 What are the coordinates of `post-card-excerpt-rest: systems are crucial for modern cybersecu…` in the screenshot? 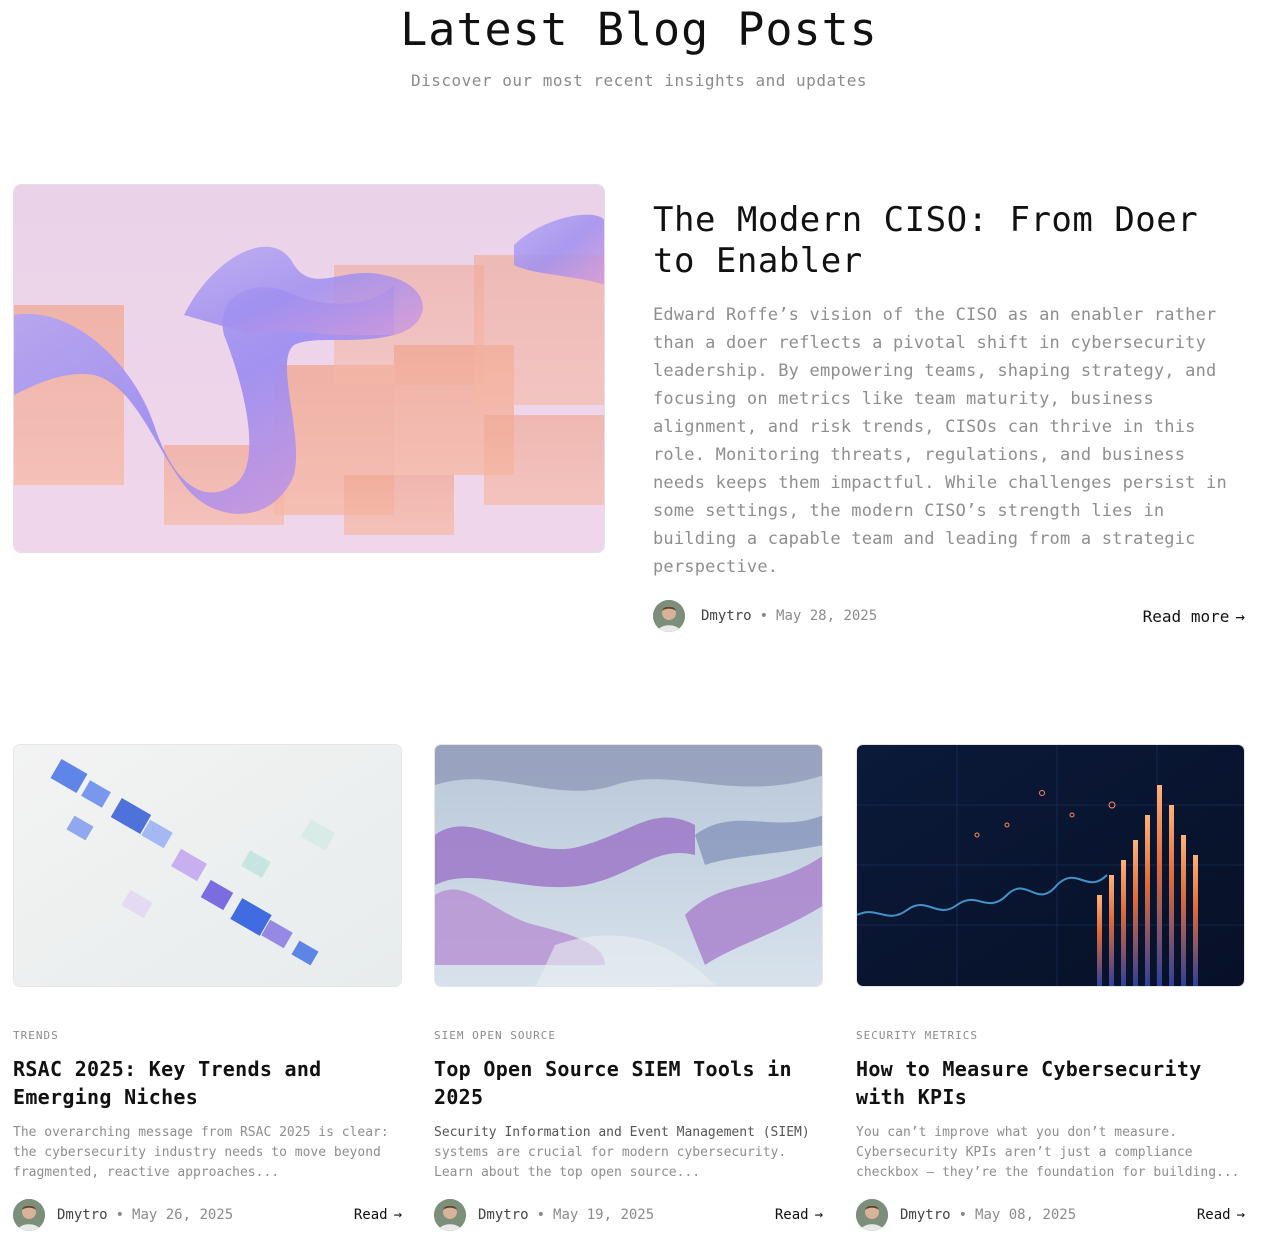 It's located at (610, 1162).